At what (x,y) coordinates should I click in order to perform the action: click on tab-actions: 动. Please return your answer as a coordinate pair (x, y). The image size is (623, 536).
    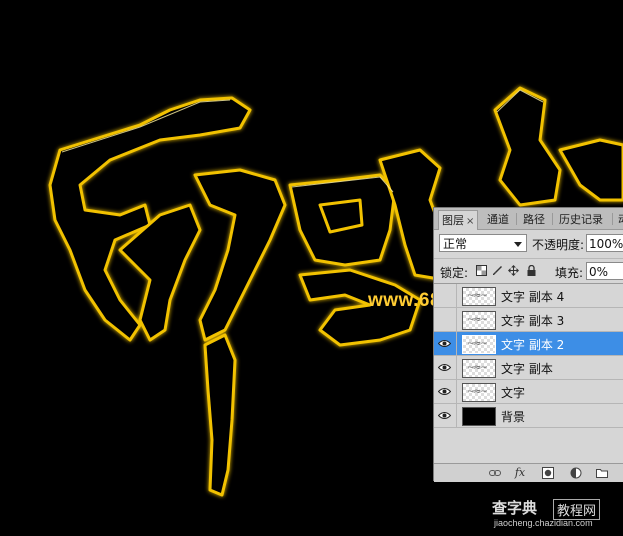
    Looking at the image, I should click on (619, 219).